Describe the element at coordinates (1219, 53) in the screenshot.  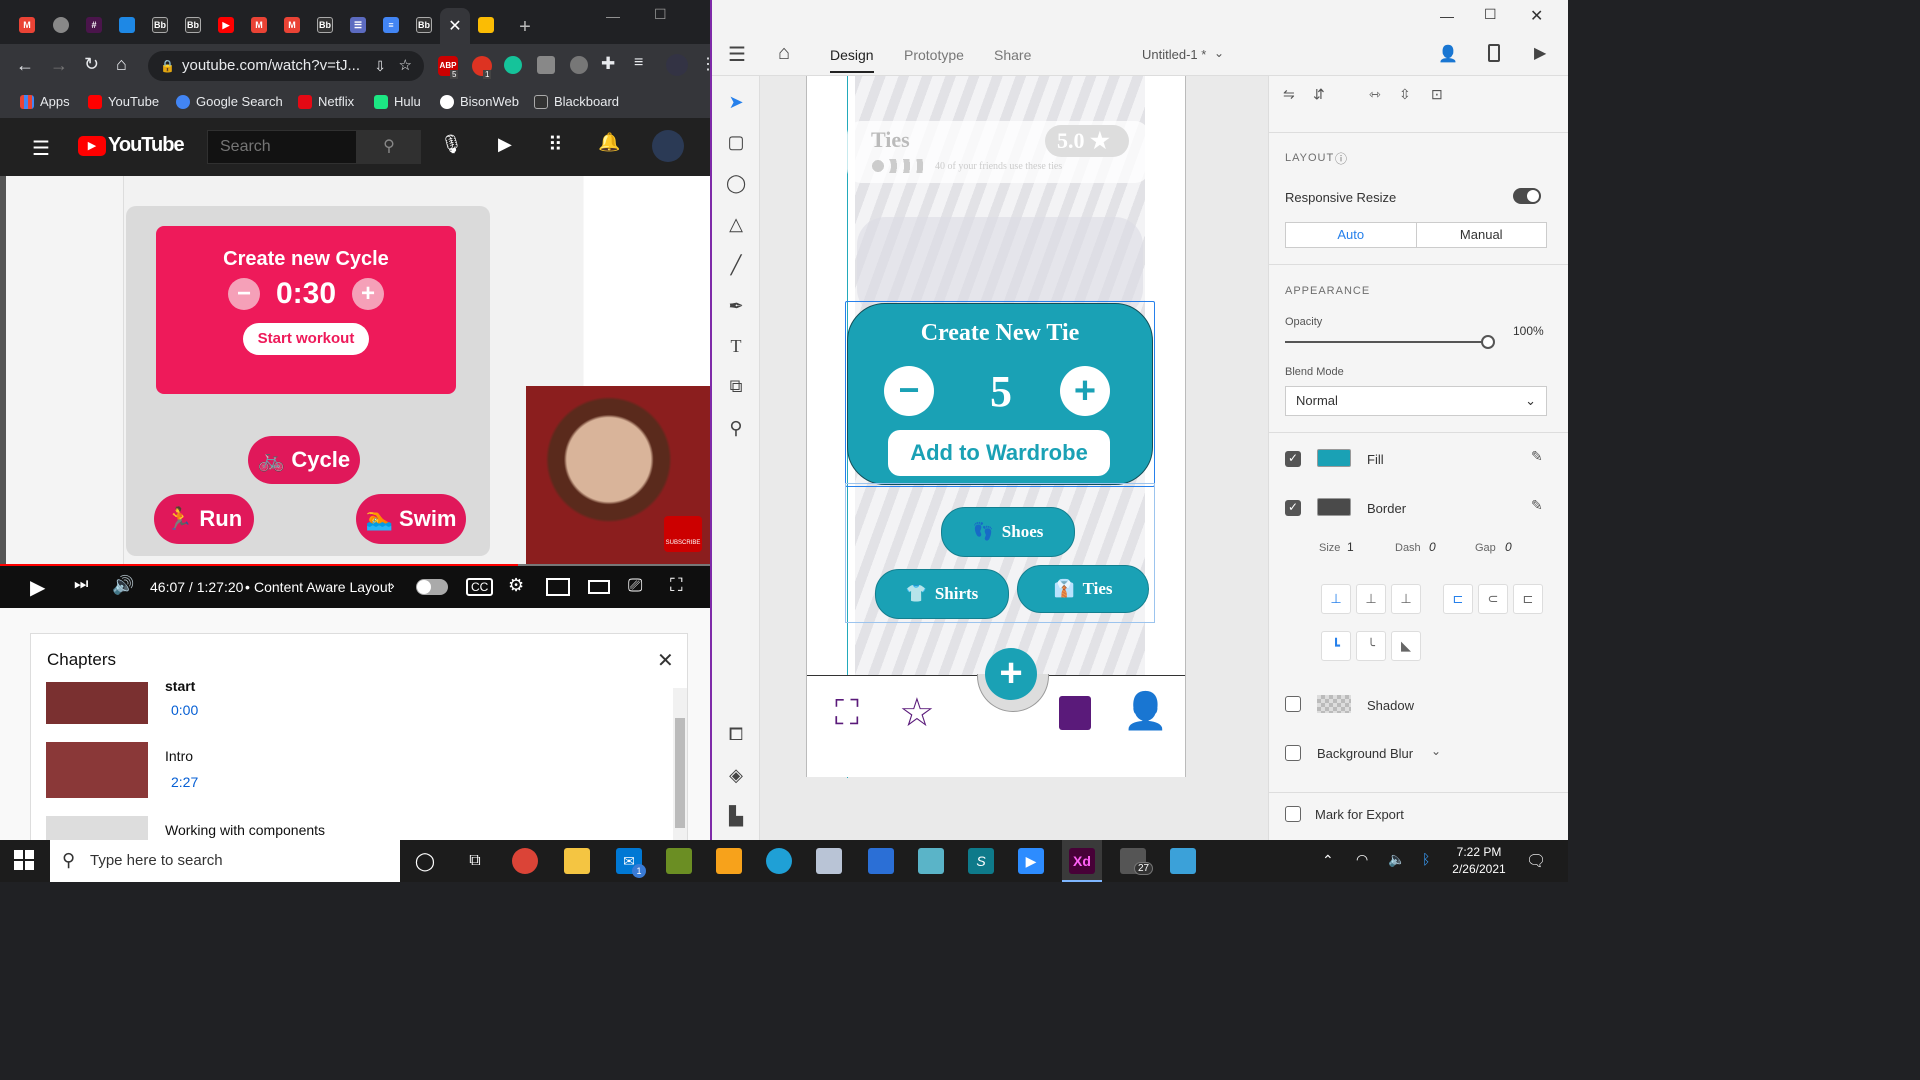
I see `chevron-down-icon: ⌄` at that location.